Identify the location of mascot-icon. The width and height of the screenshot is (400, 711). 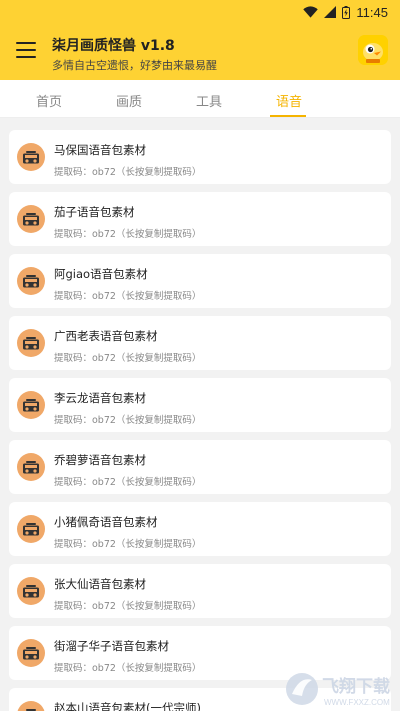
(373, 50).